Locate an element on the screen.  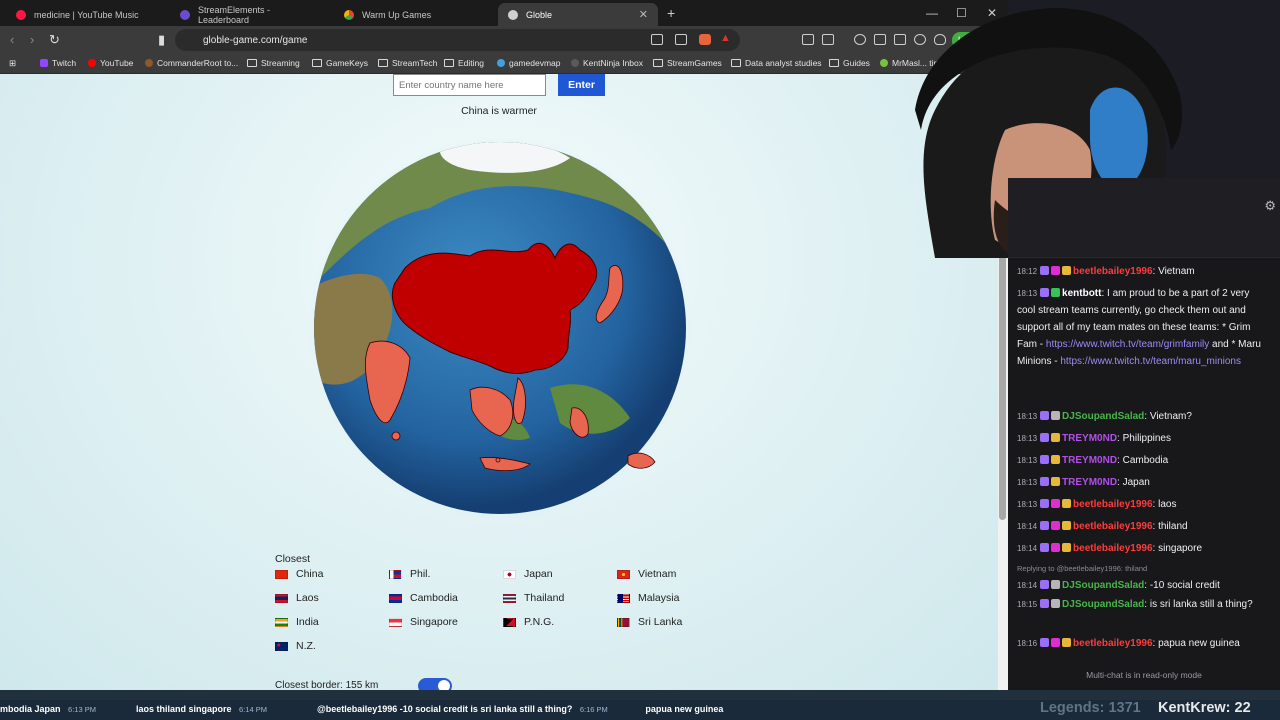
crown-badge-icon is located at coordinates (1056, 437).